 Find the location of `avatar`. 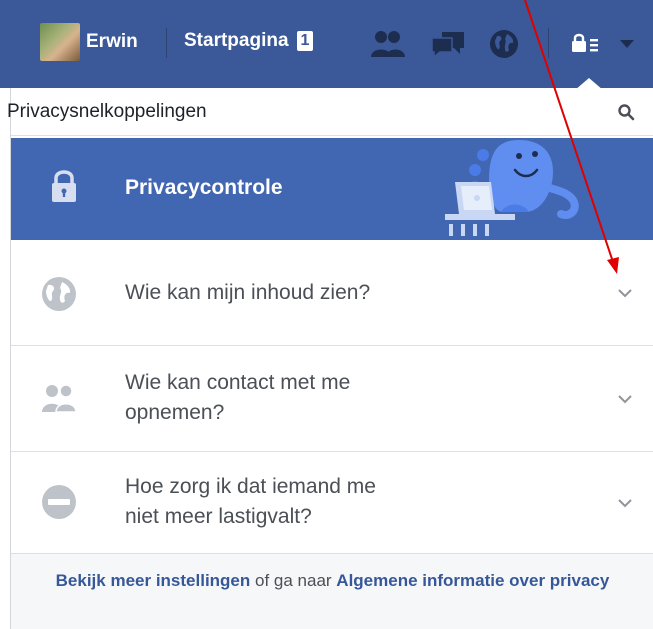

avatar is located at coordinates (60, 42).